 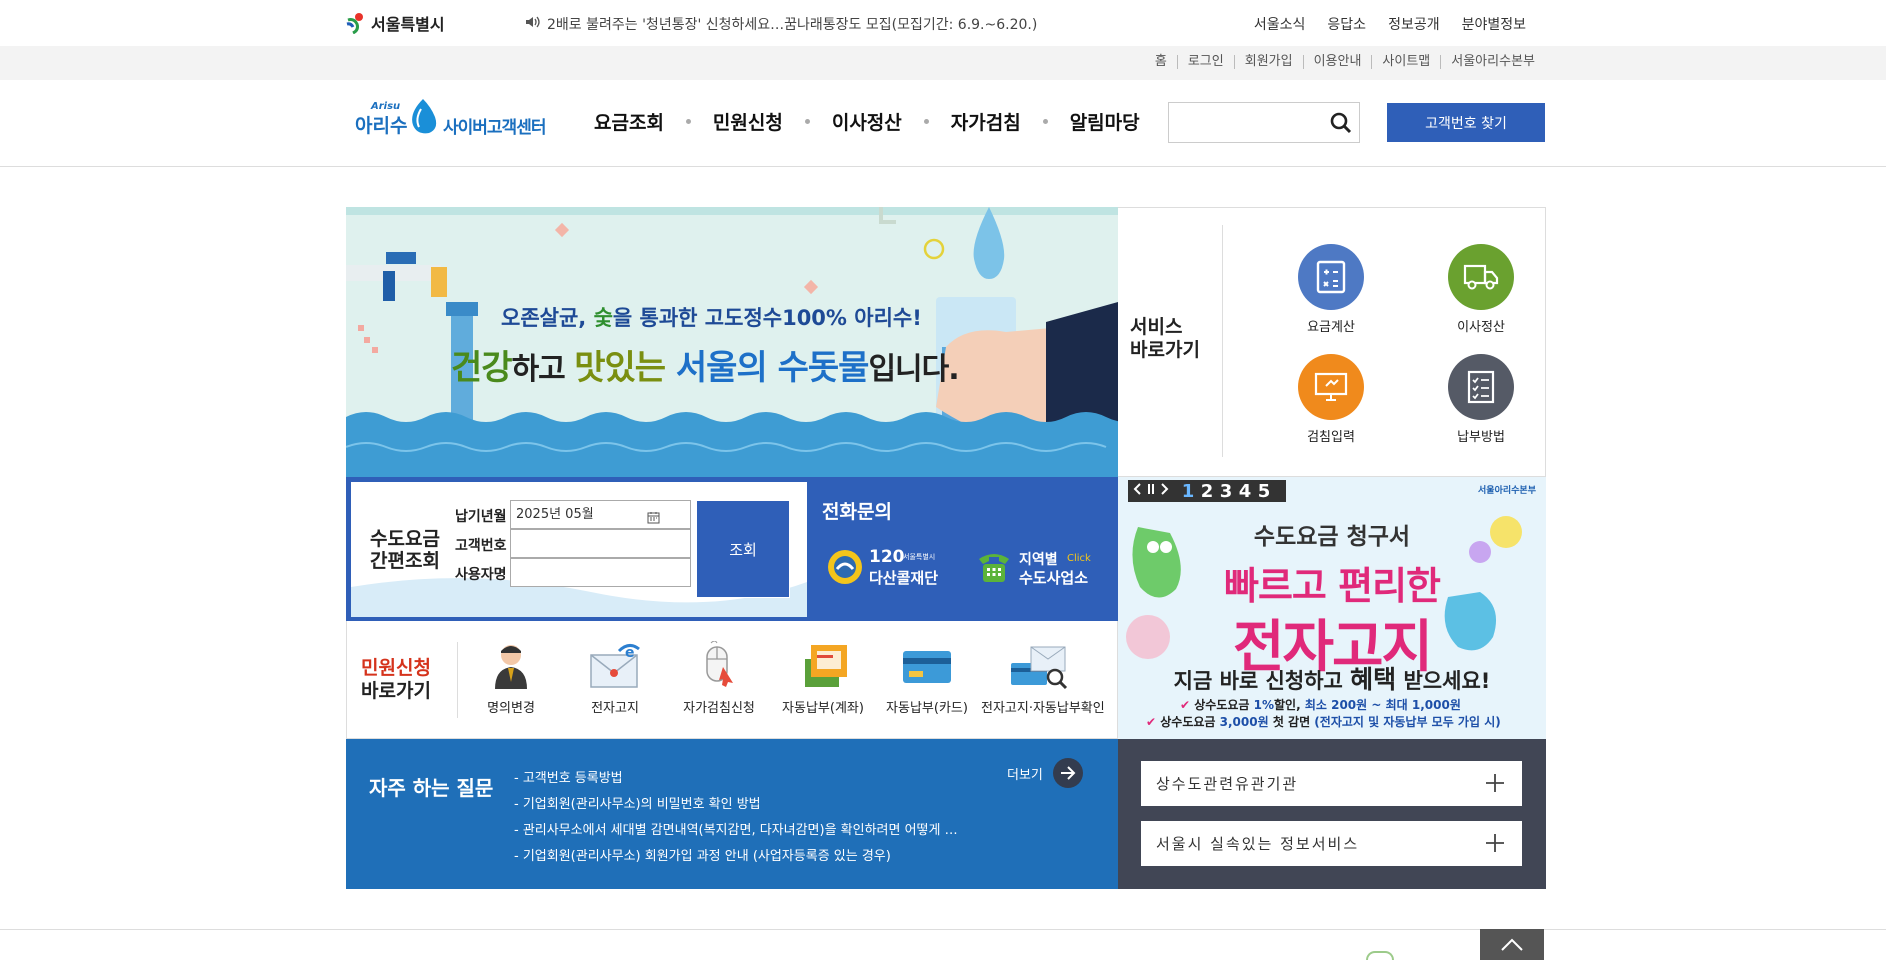 What do you see at coordinates (1280, 24) in the screenshot?
I see `topnav-seoul-news: 서울소식` at bounding box center [1280, 24].